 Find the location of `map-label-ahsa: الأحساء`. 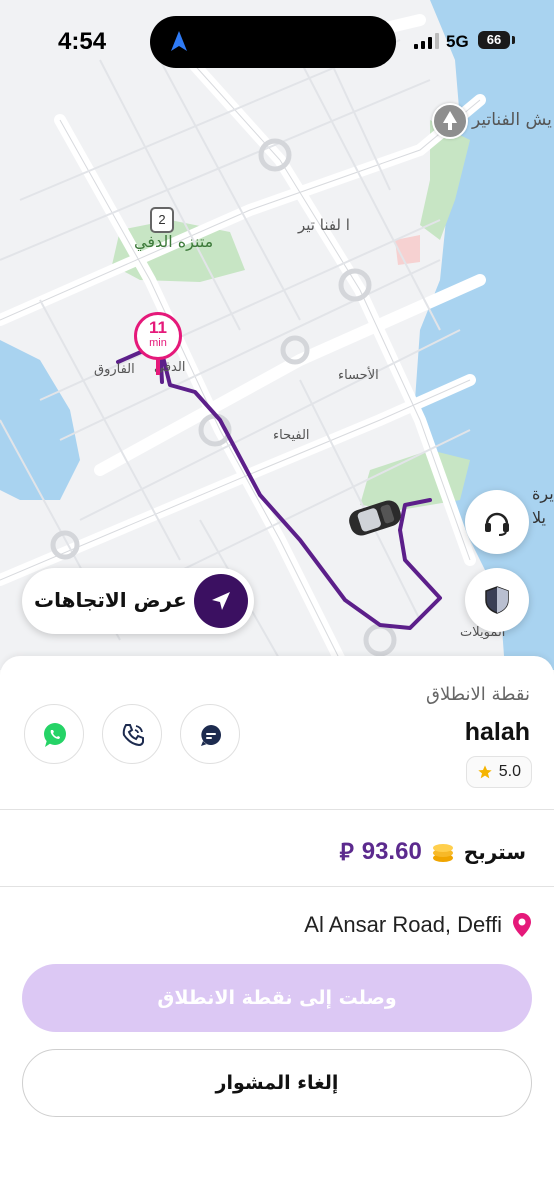

map-label-ahsa: الأحساء is located at coordinates (358, 375).